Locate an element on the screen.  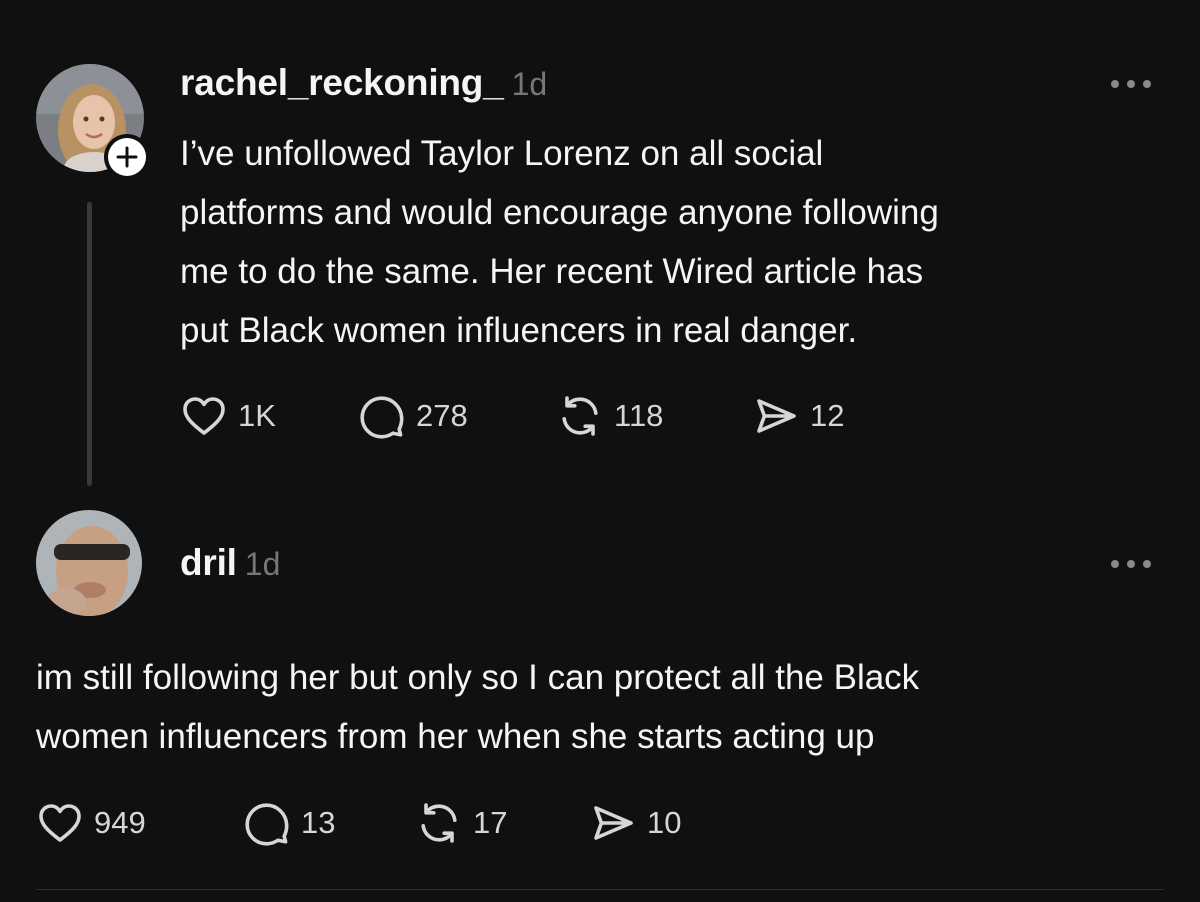
post-header: dril 1d is located at coordinates (230, 563).